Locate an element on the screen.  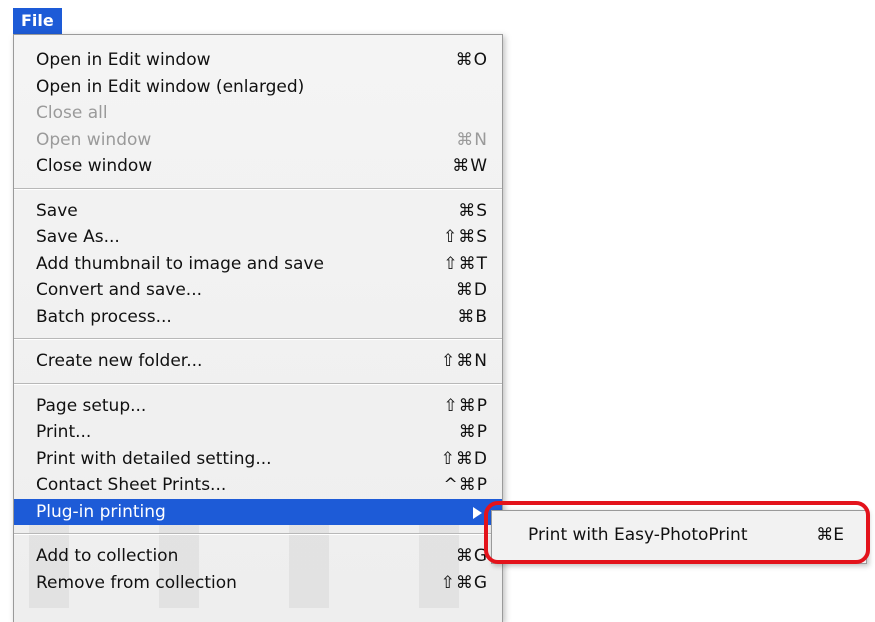
red-highlight-callout is located at coordinates (677, 532).